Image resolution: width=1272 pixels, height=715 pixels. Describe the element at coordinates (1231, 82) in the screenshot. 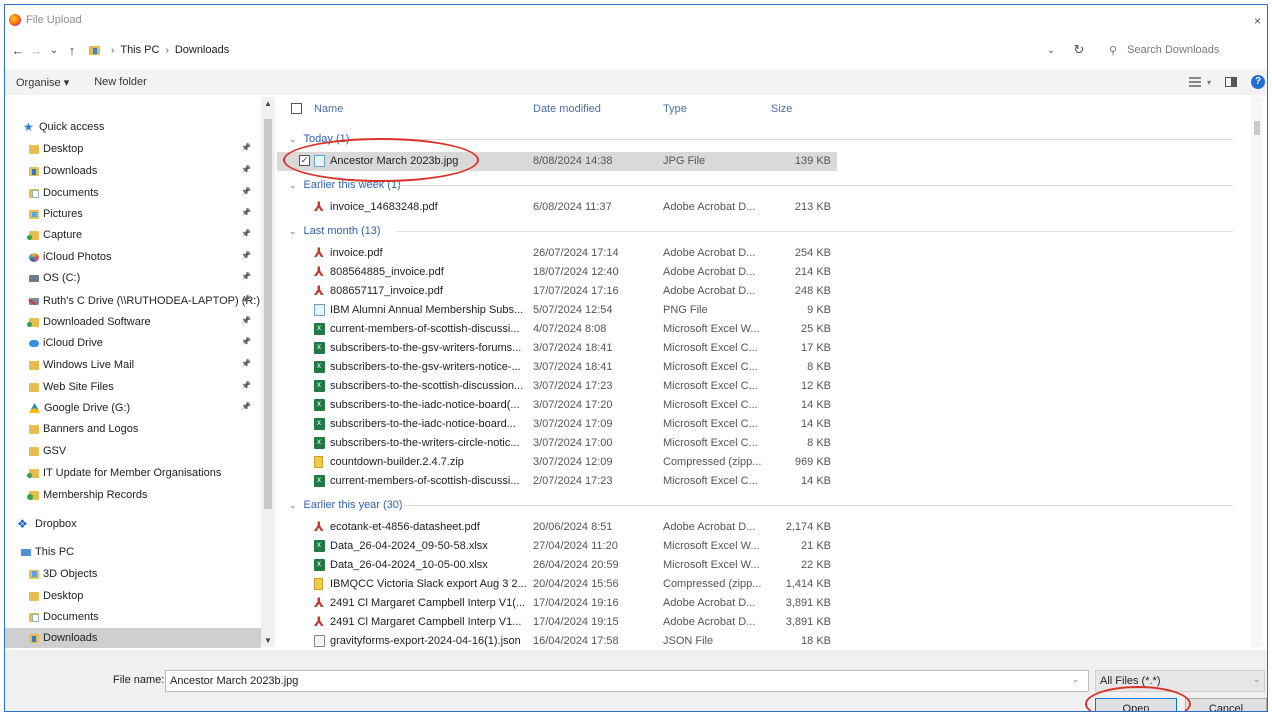

I see `preview-pane-icon` at that location.